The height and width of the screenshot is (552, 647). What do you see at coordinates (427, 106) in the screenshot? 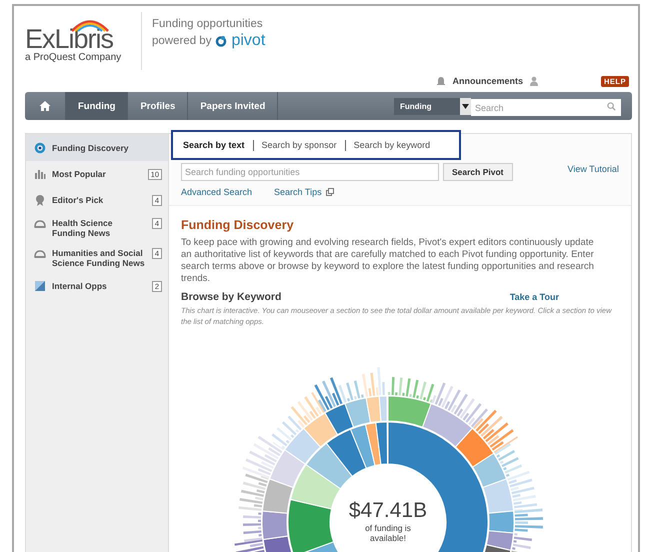
I see `scope-dropdown: Funding` at bounding box center [427, 106].